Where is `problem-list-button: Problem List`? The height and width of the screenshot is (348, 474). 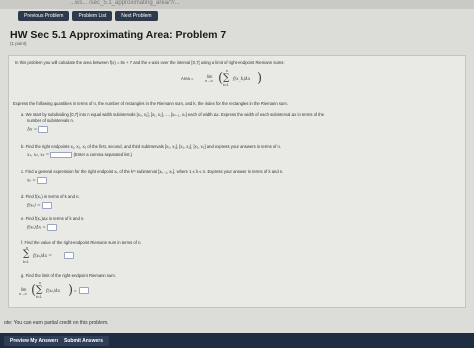 problem-list-button: Problem List is located at coordinates (92, 16).